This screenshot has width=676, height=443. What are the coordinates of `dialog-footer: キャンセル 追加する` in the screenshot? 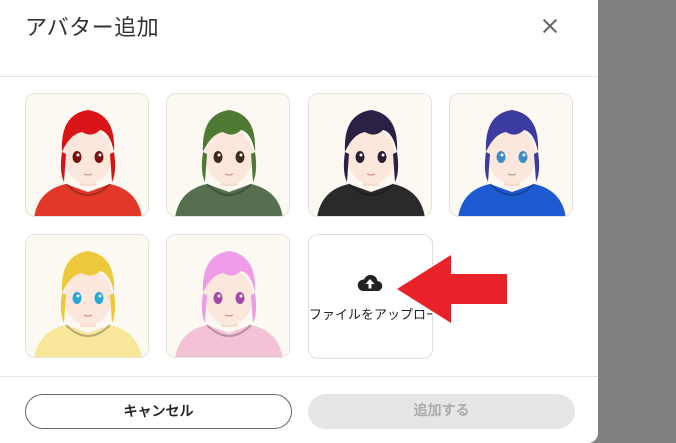 It's located at (299, 409).